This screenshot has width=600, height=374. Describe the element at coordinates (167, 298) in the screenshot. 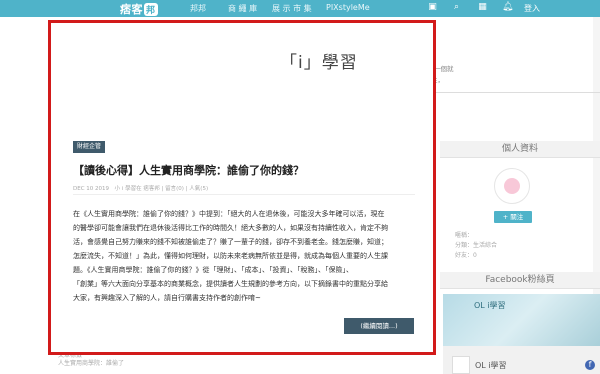

I see `post-body-line: 大家，有興趣深入了解的人，請自行購書支持作者的創作唷~` at that location.